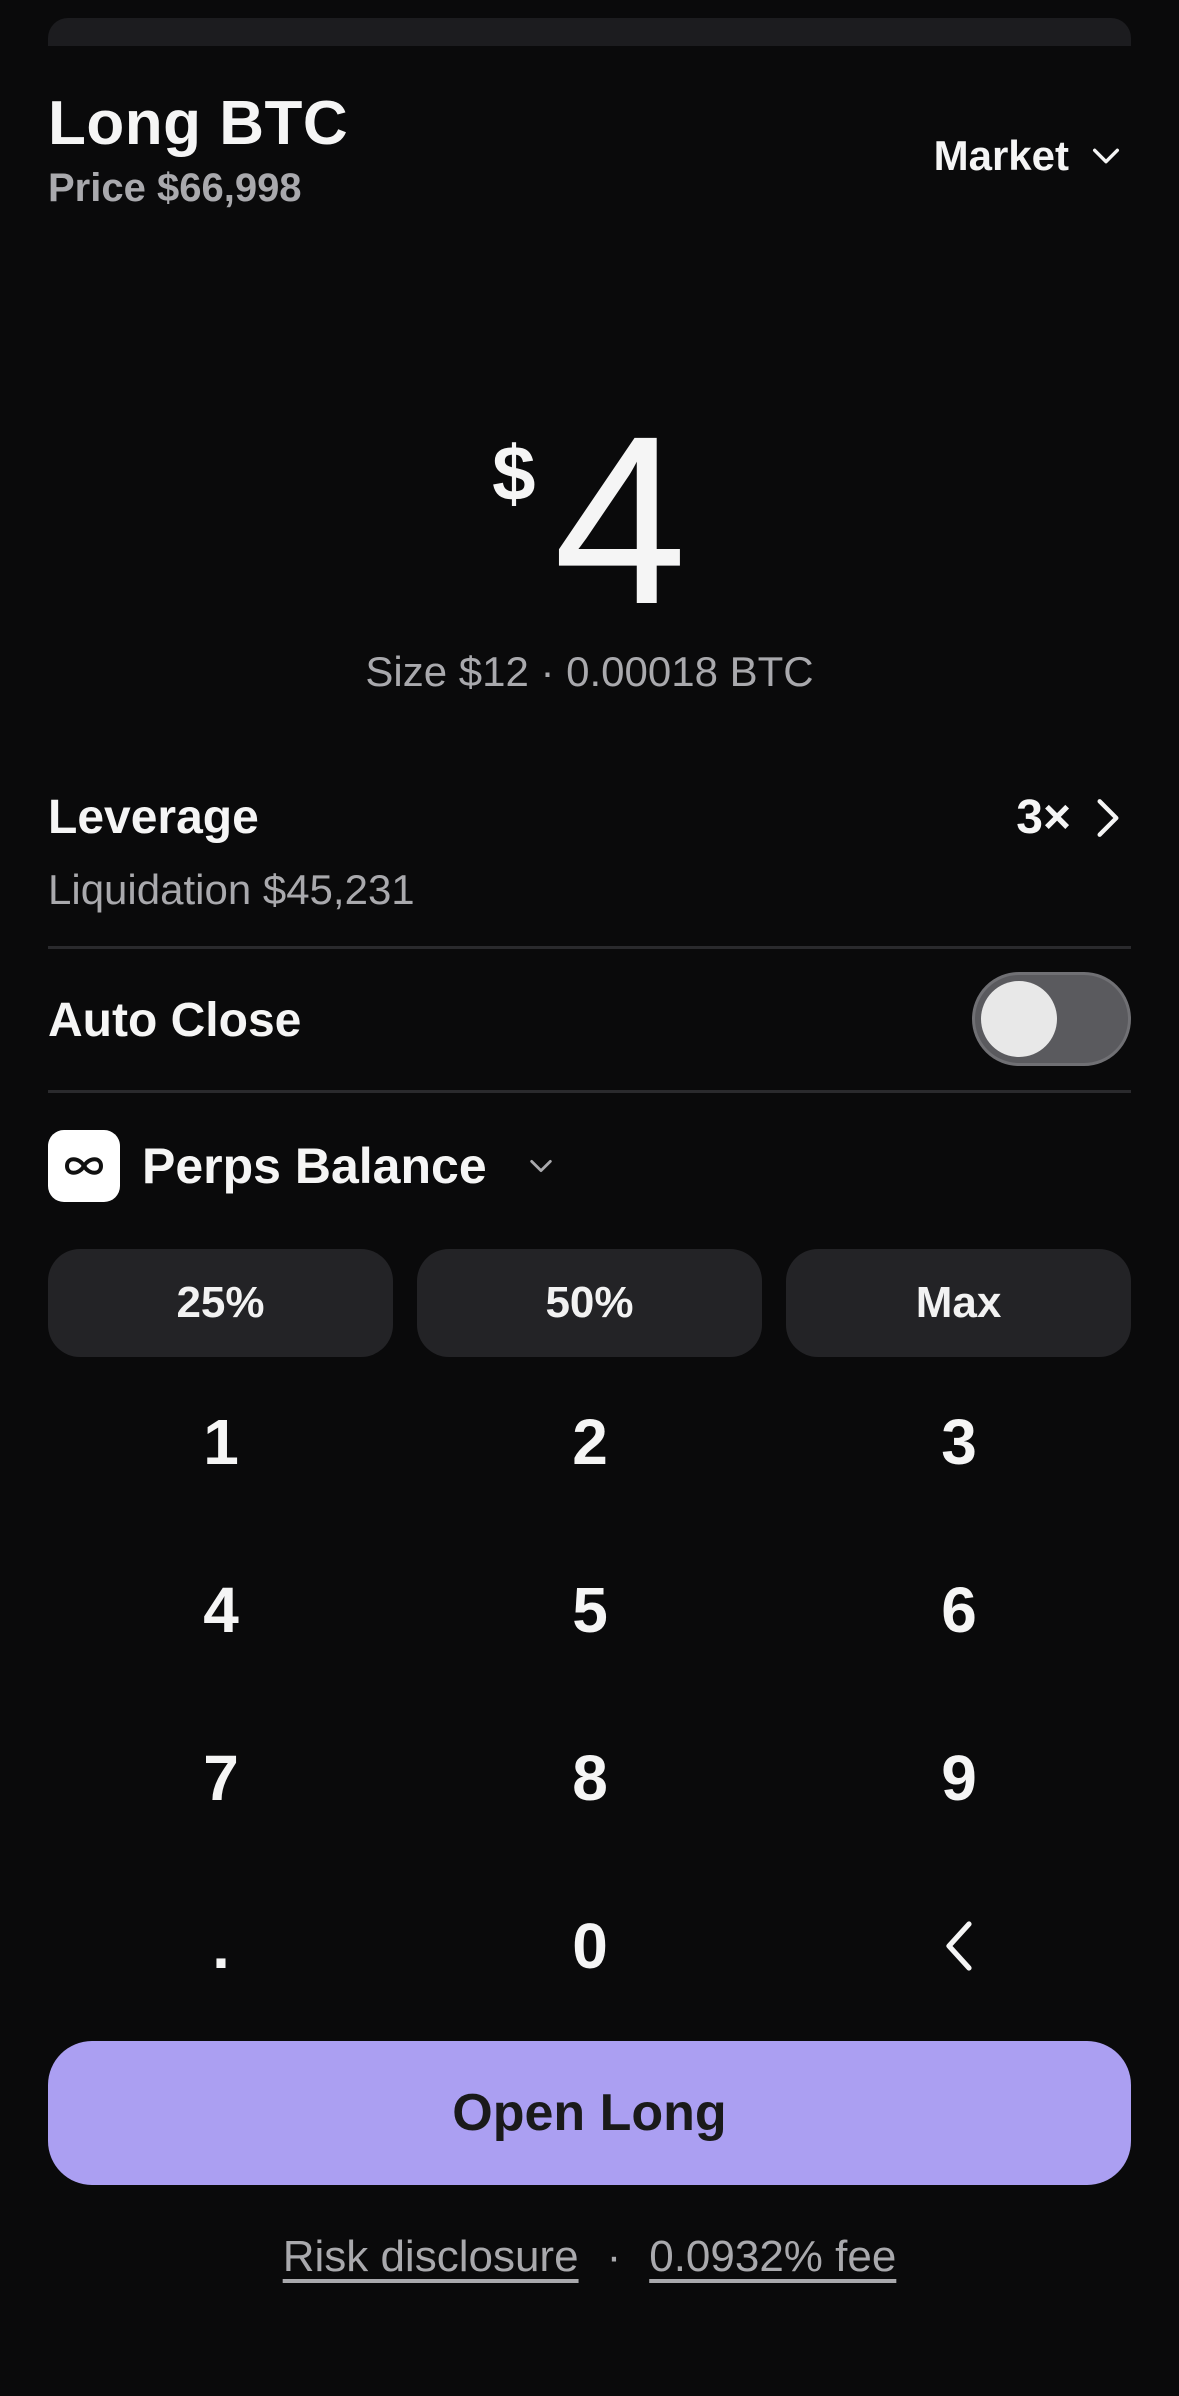 The image size is (1179, 2396). I want to click on keypad-key-decimal: ., so click(221, 1946).